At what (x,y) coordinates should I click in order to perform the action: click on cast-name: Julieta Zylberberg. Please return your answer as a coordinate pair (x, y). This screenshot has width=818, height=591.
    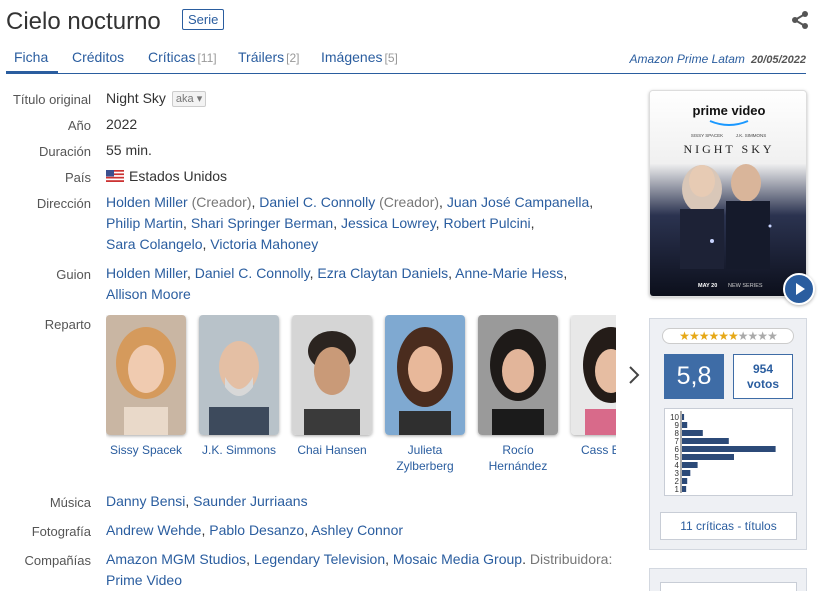
    Looking at the image, I should click on (425, 458).